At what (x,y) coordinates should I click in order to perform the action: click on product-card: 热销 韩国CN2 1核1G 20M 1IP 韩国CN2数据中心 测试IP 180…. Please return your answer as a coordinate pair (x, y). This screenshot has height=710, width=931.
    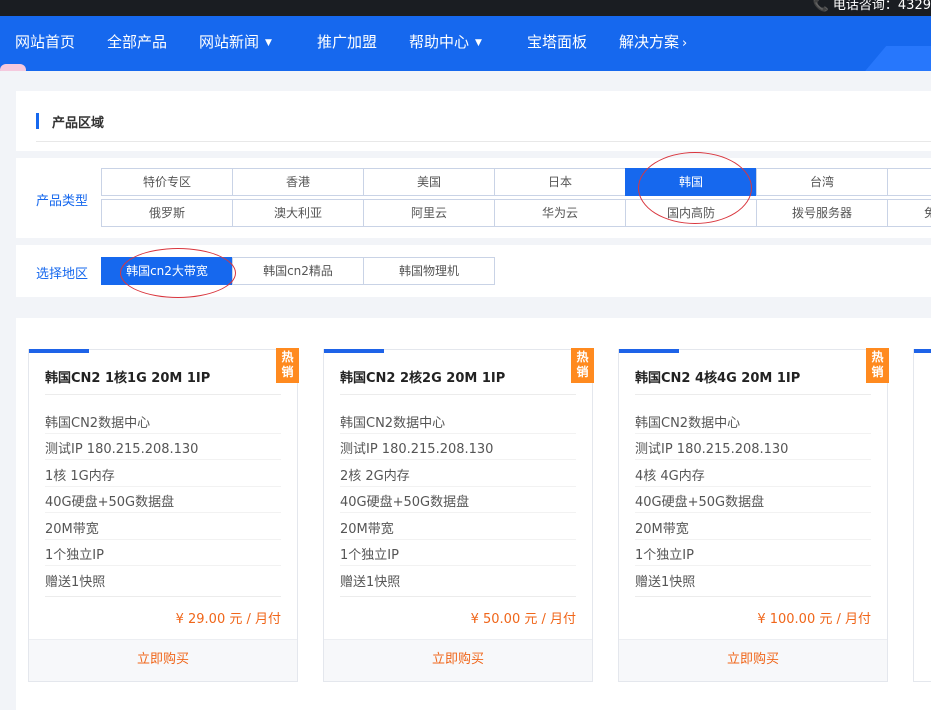
    Looking at the image, I should click on (163, 515).